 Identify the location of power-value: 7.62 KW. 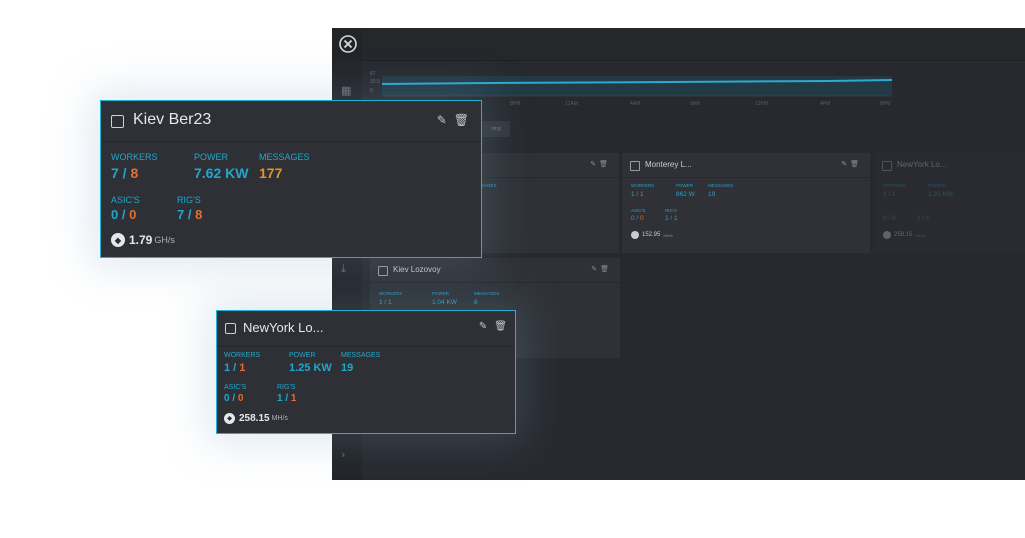
(221, 173).